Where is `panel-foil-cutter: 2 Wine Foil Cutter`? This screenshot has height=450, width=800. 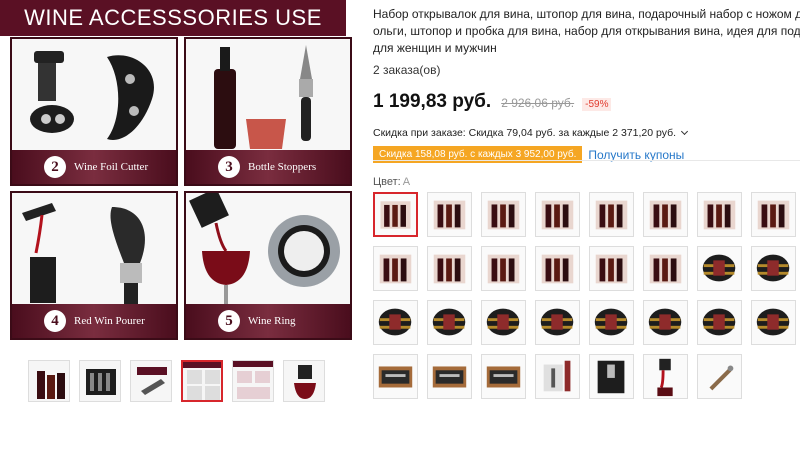
panel-foil-cutter: 2 Wine Foil Cutter is located at coordinates (94, 111).